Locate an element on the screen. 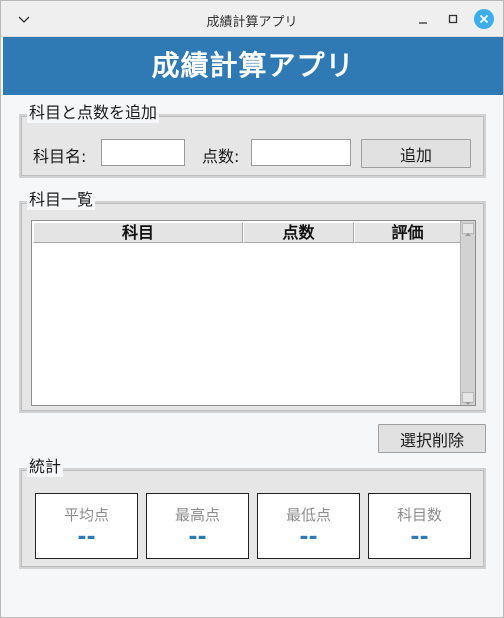  page-title: 成績計算アプリ is located at coordinates (253, 65).